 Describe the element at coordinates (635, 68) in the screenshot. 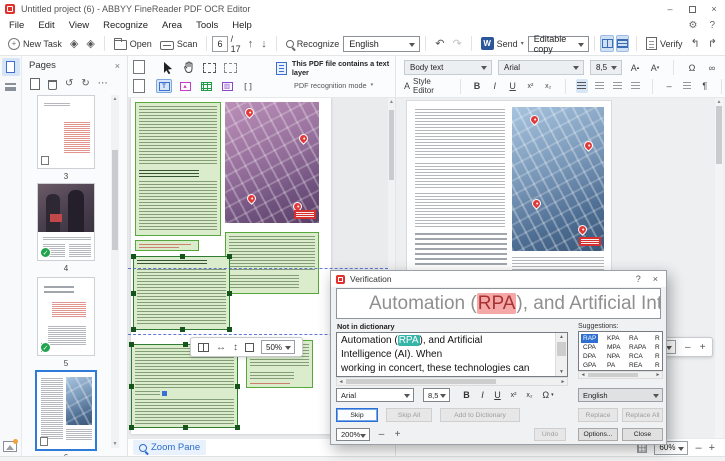

I see `increase-font-icon: A ▴` at that location.